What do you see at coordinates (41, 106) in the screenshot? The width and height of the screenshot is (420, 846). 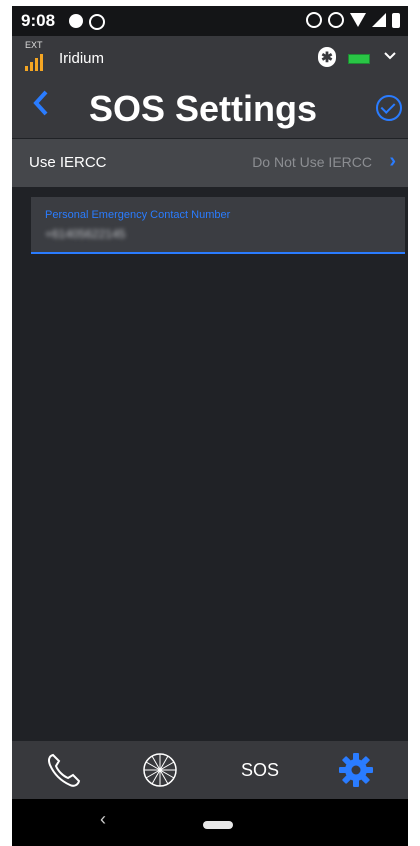 I see `back-button` at bounding box center [41, 106].